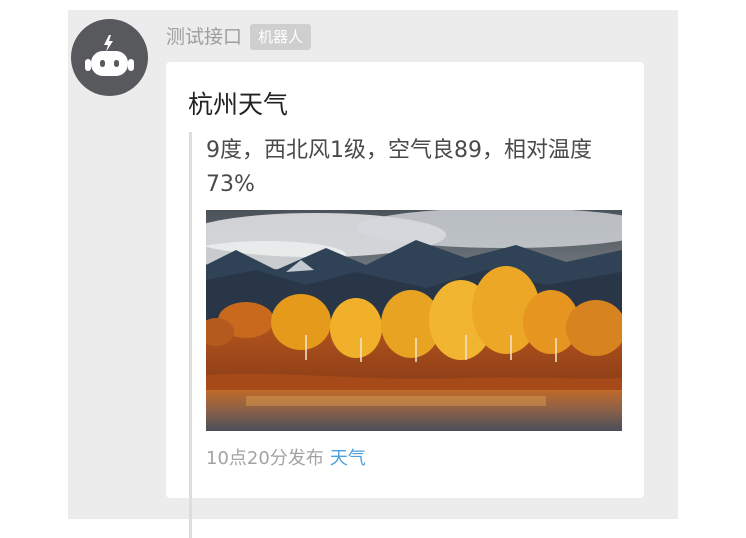 This screenshot has width=746, height=538. What do you see at coordinates (190, 335) in the screenshot?
I see `quote-bar` at bounding box center [190, 335].